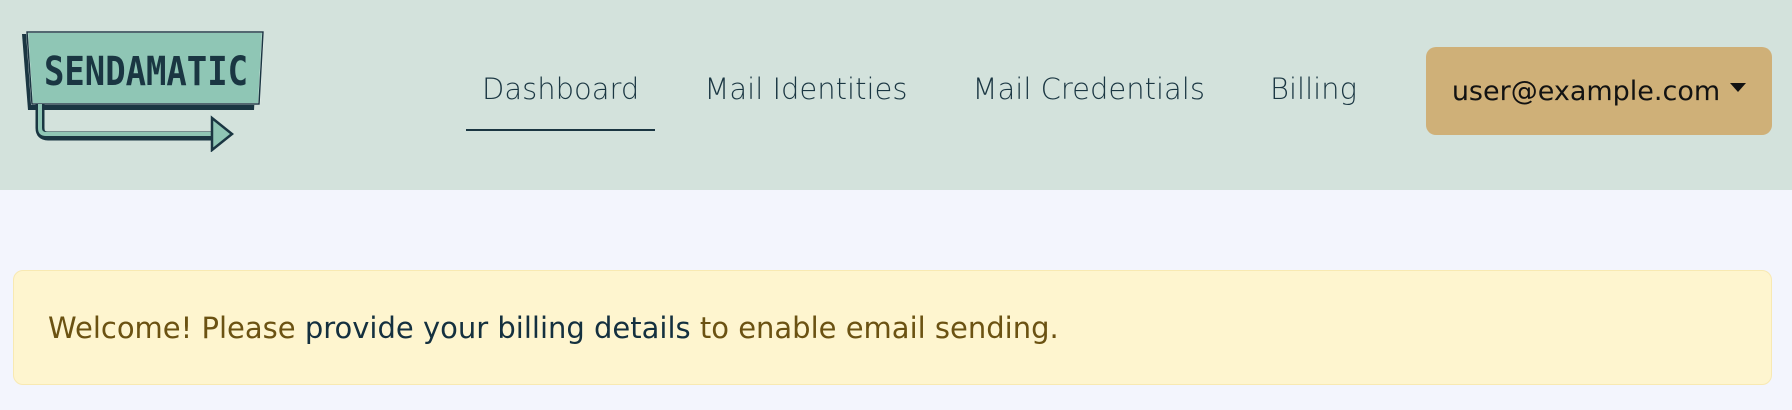 The width and height of the screenshot is (1792, 410). I want to click on user-email-label: user@example.com, so click(1586, 91).